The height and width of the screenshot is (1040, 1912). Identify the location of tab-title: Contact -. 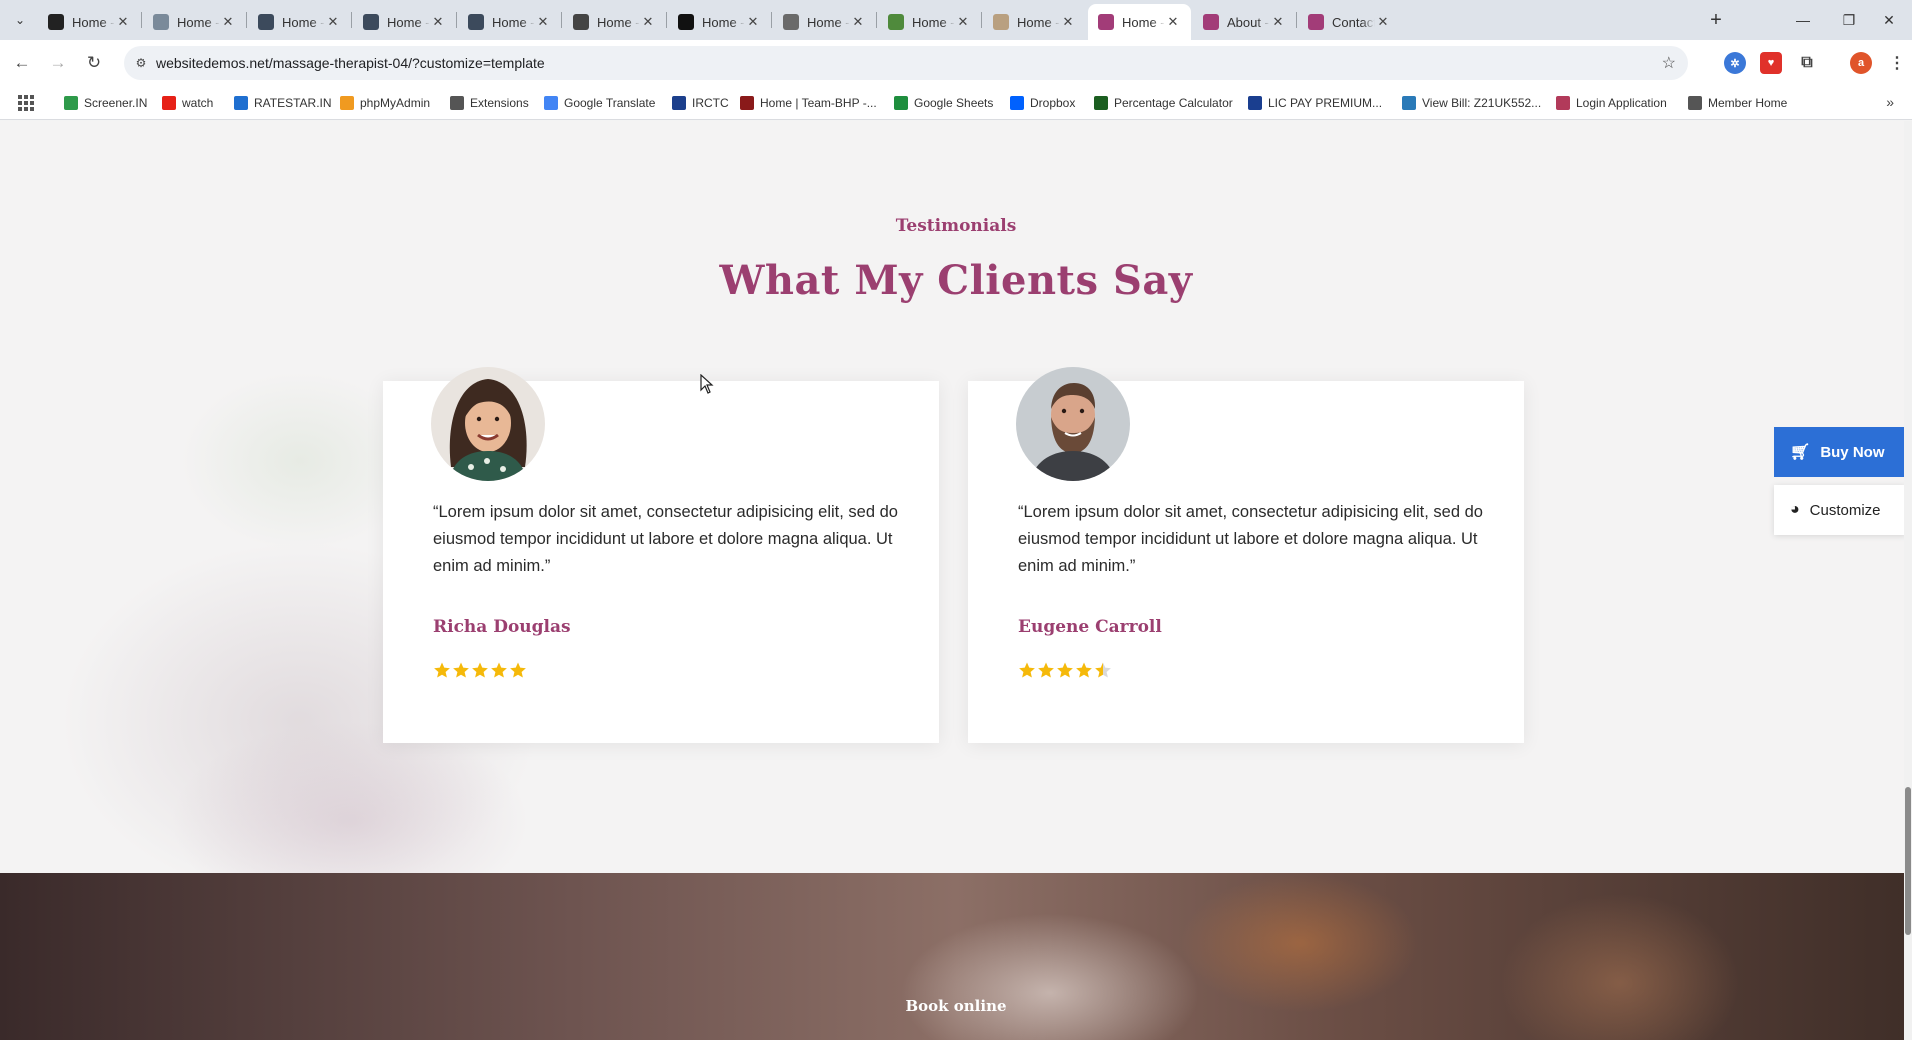
(1353, 22).